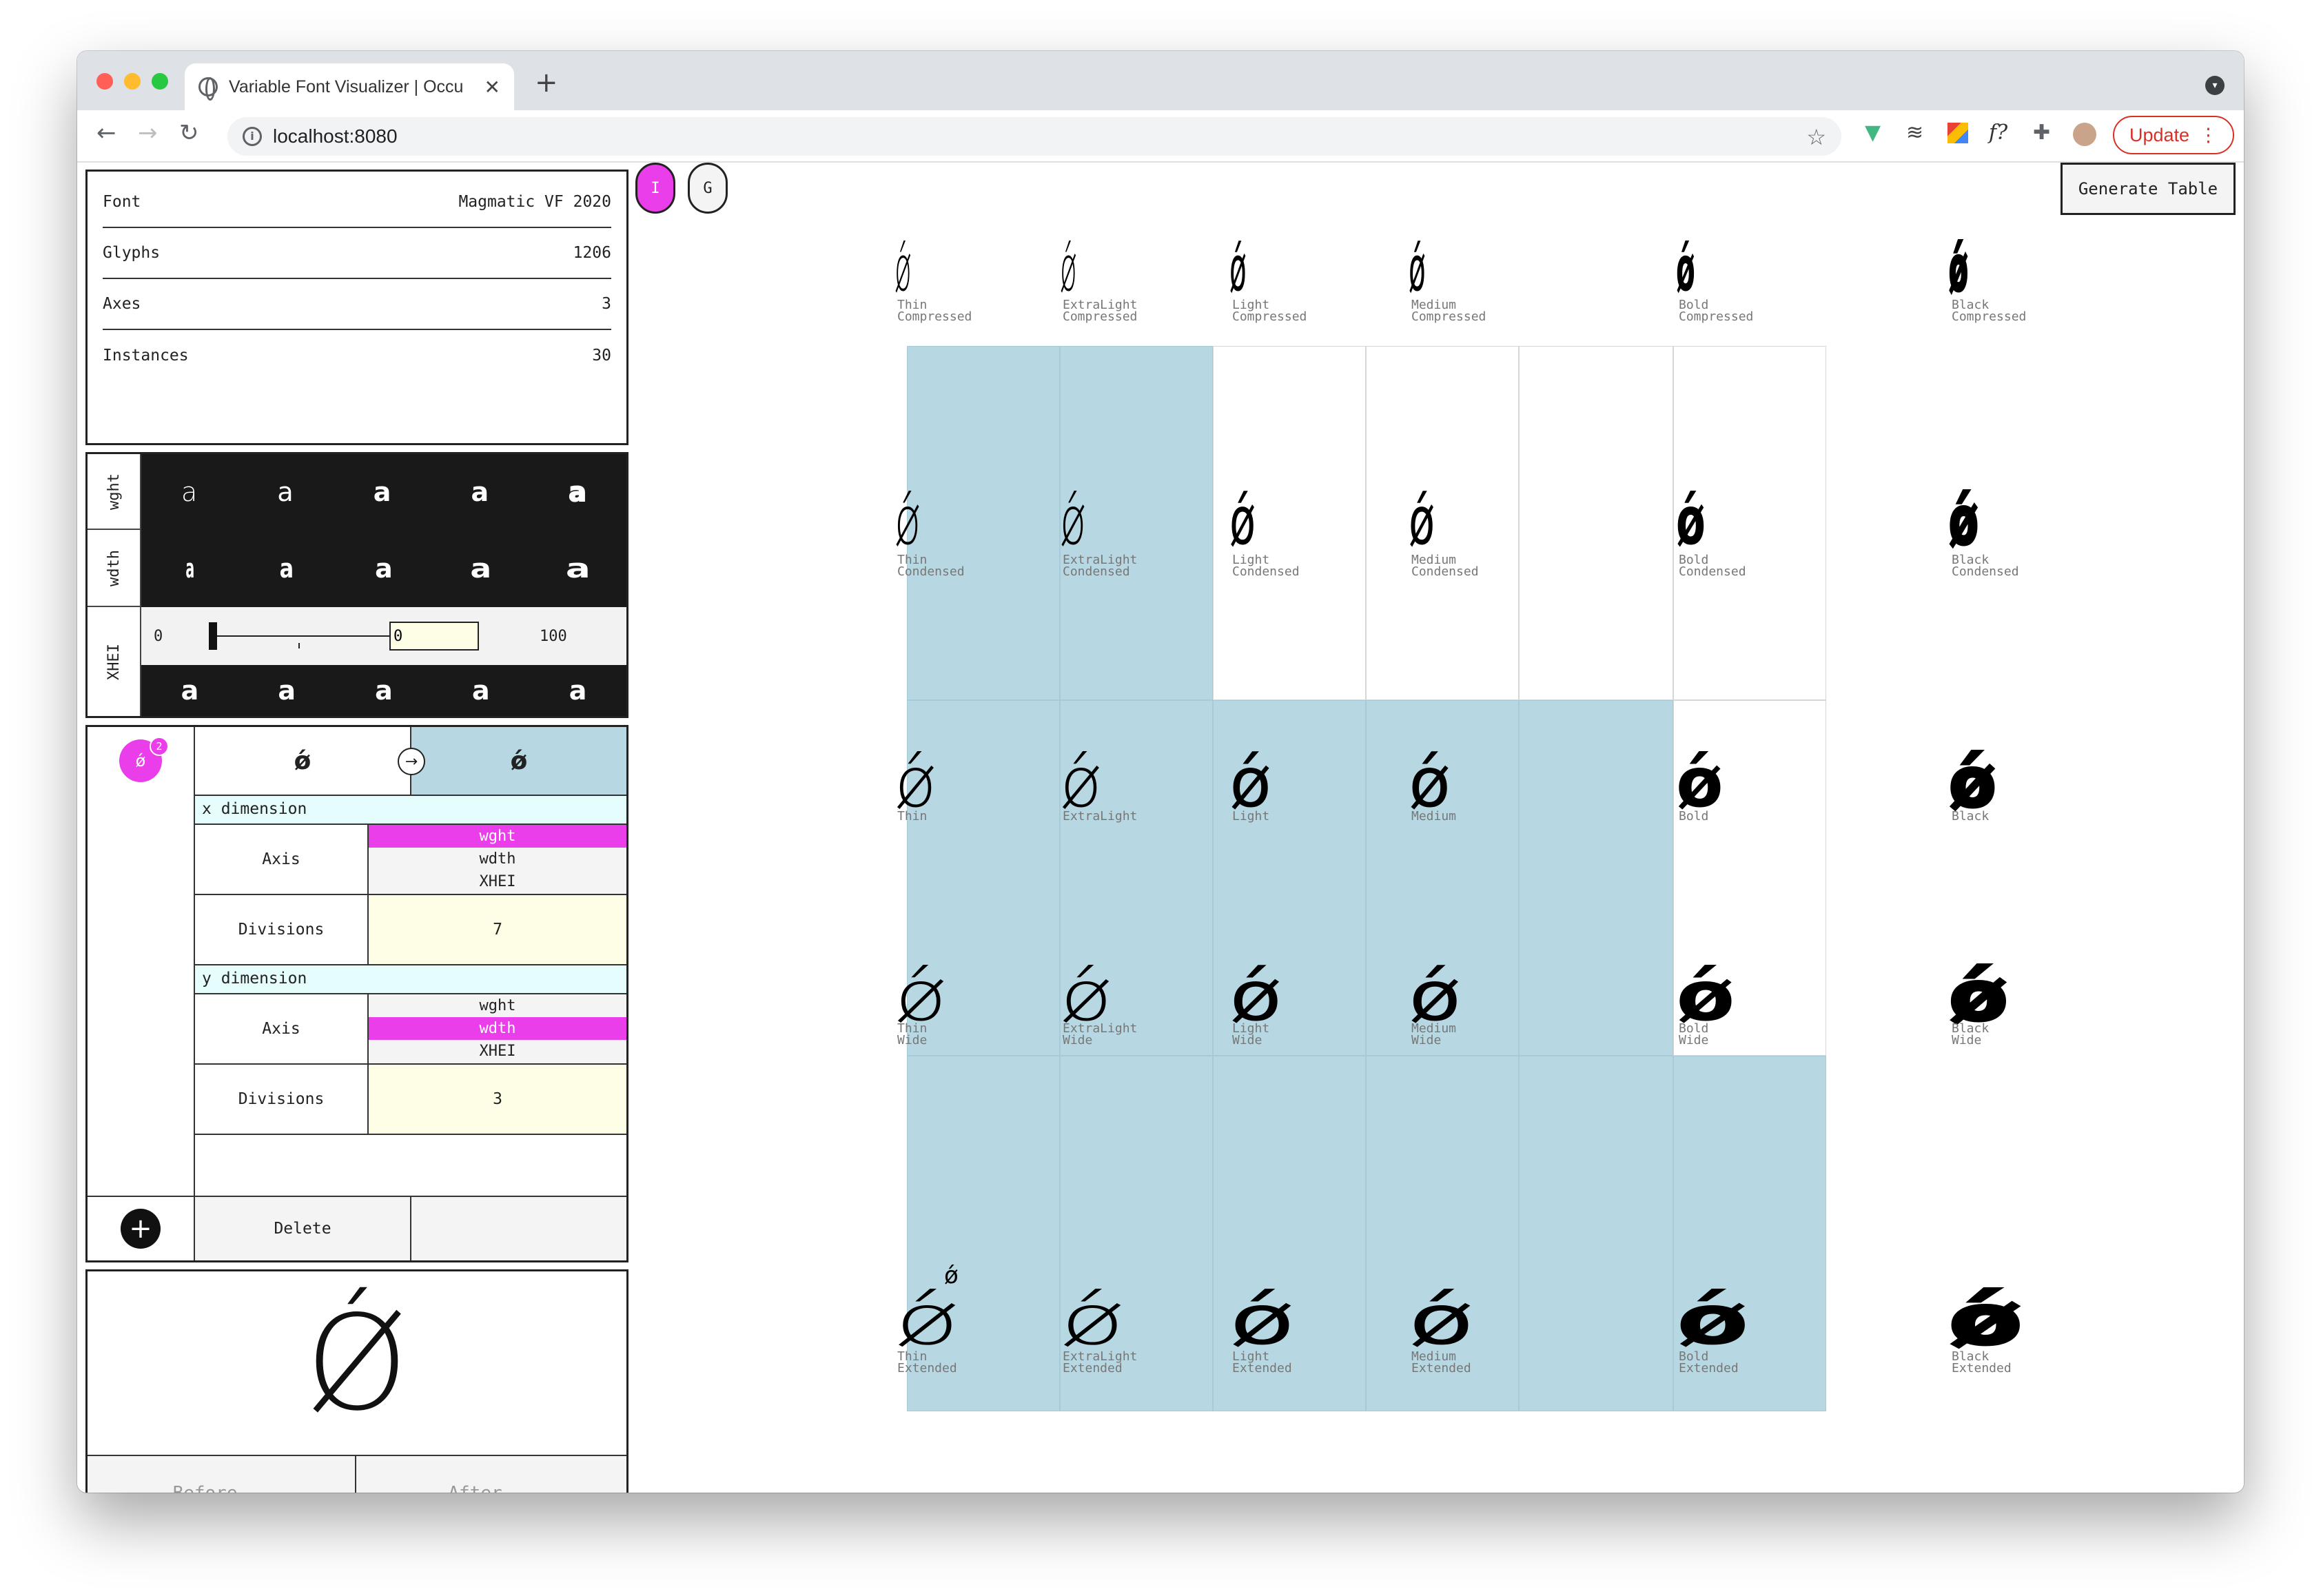  What do you see at coordinates (2215, 85) in the screenshot?
I see `tab-search-icon: ▾` at bounding box center [2215, 85].